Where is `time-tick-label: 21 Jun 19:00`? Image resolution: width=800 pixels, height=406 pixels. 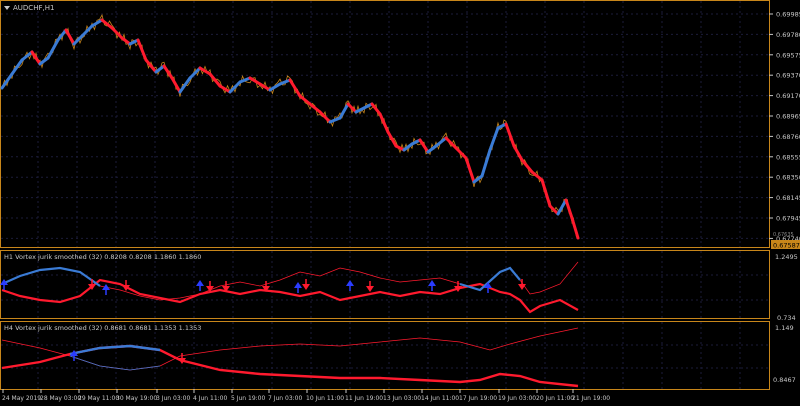
time-tick-label: 21 Jun 19:00 is located at coordinates (591, 398).